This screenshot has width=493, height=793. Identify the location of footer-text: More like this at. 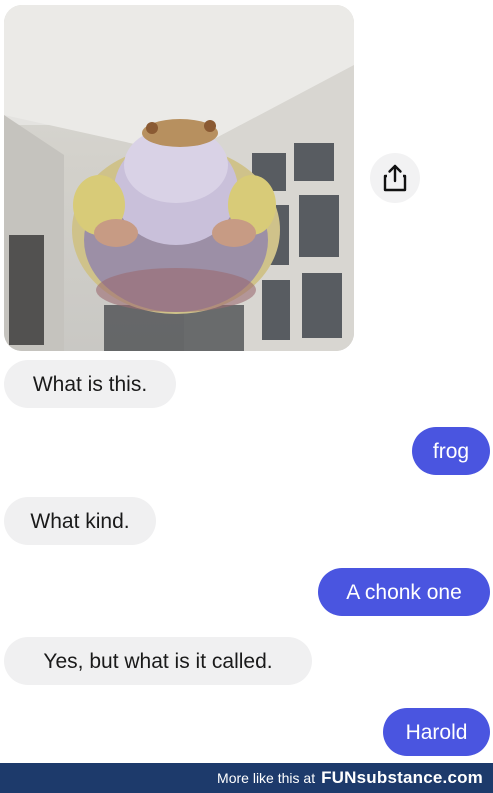
(266, 778).